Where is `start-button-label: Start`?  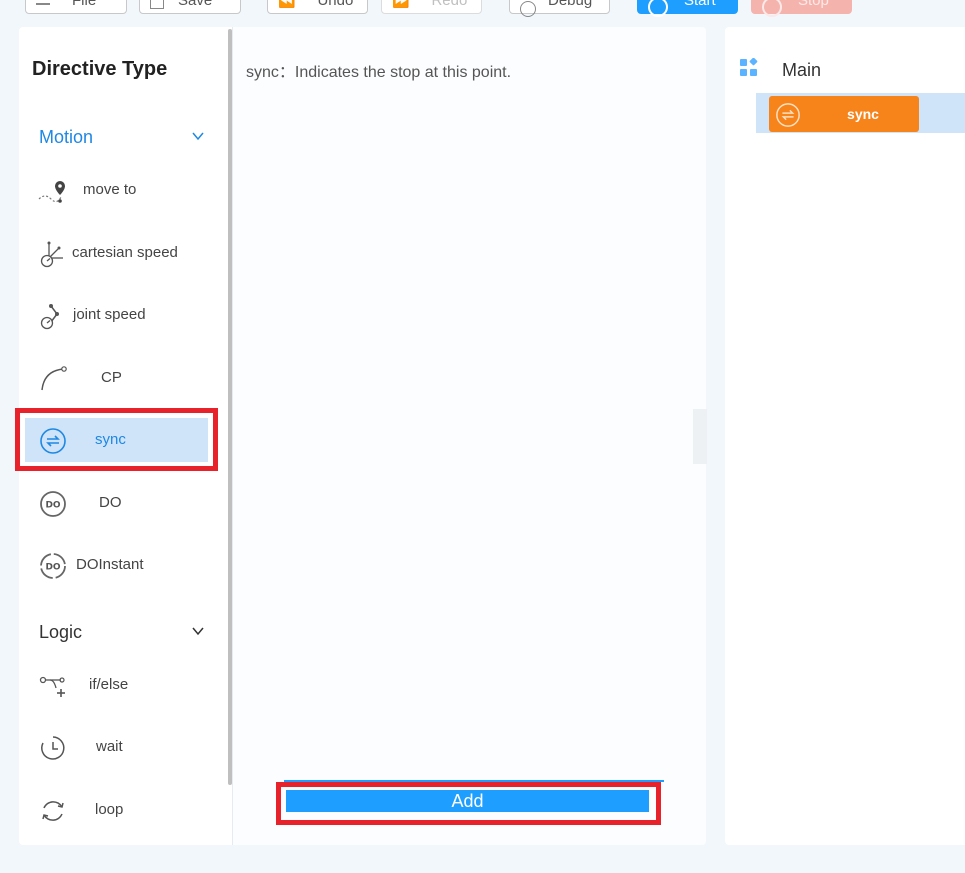
start-button-label: Start is located at coordinates (700, 4).